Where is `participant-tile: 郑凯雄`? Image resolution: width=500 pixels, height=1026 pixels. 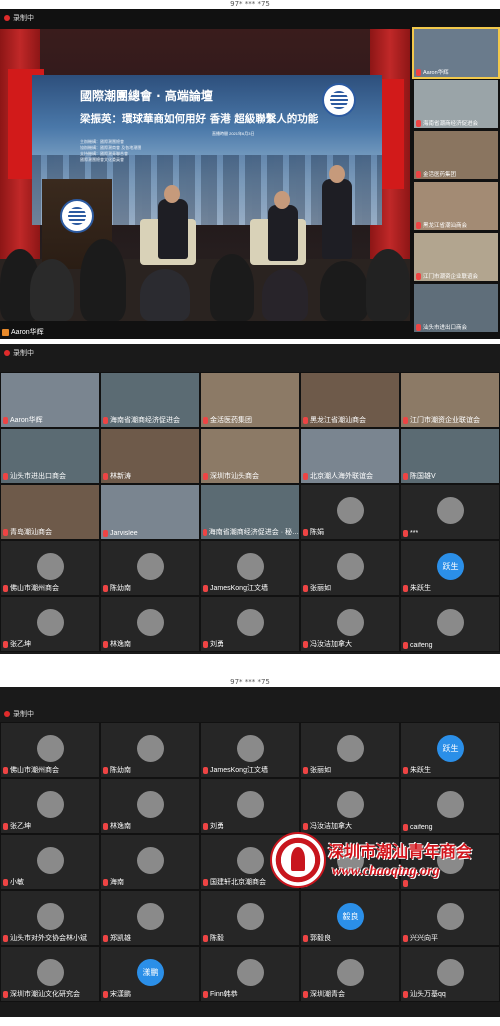 participant-tile: 郑凯雄 is located at coordinates (150, 918).